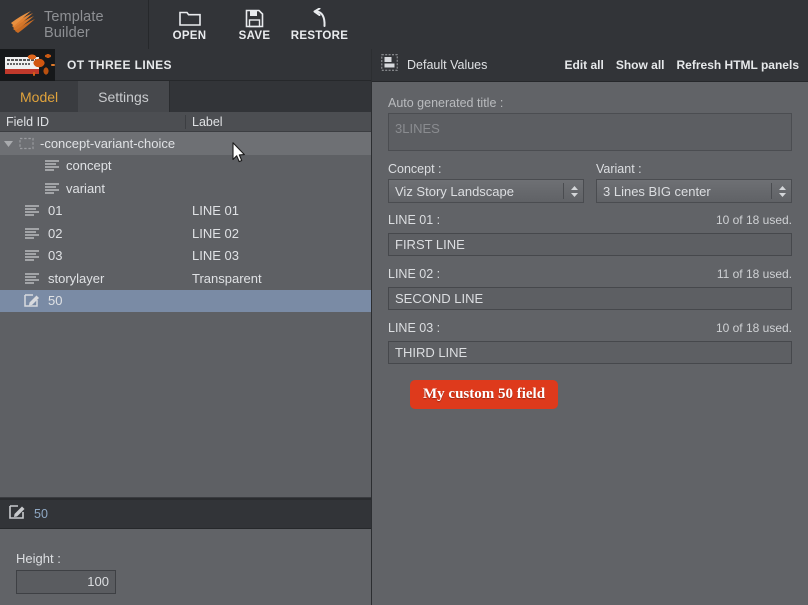 The width and height of the screenshot is (808, 605). Describe the element at coordinates (484, 394) in the screenshot. I see `custom-50-field-button: My custom 50 field` at that location.